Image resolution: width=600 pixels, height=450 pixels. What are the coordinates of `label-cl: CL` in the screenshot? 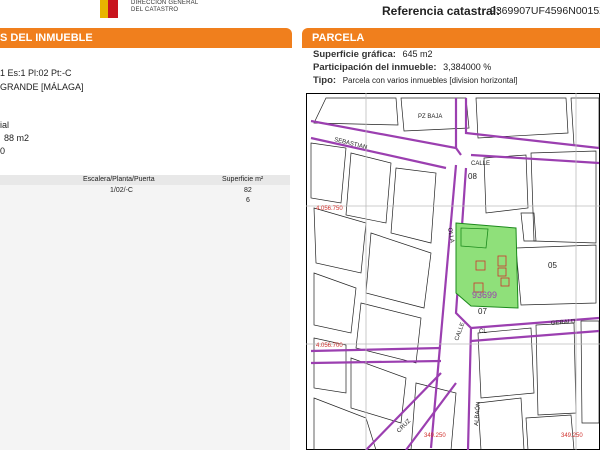 It's located at (483, 332).